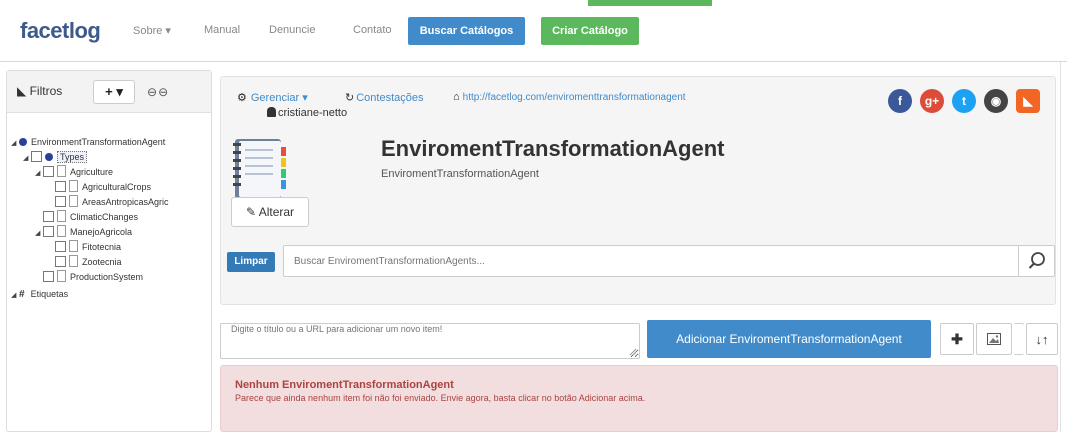  I want to click on add-filter-dropdown: + ▾, so click(114, 92).